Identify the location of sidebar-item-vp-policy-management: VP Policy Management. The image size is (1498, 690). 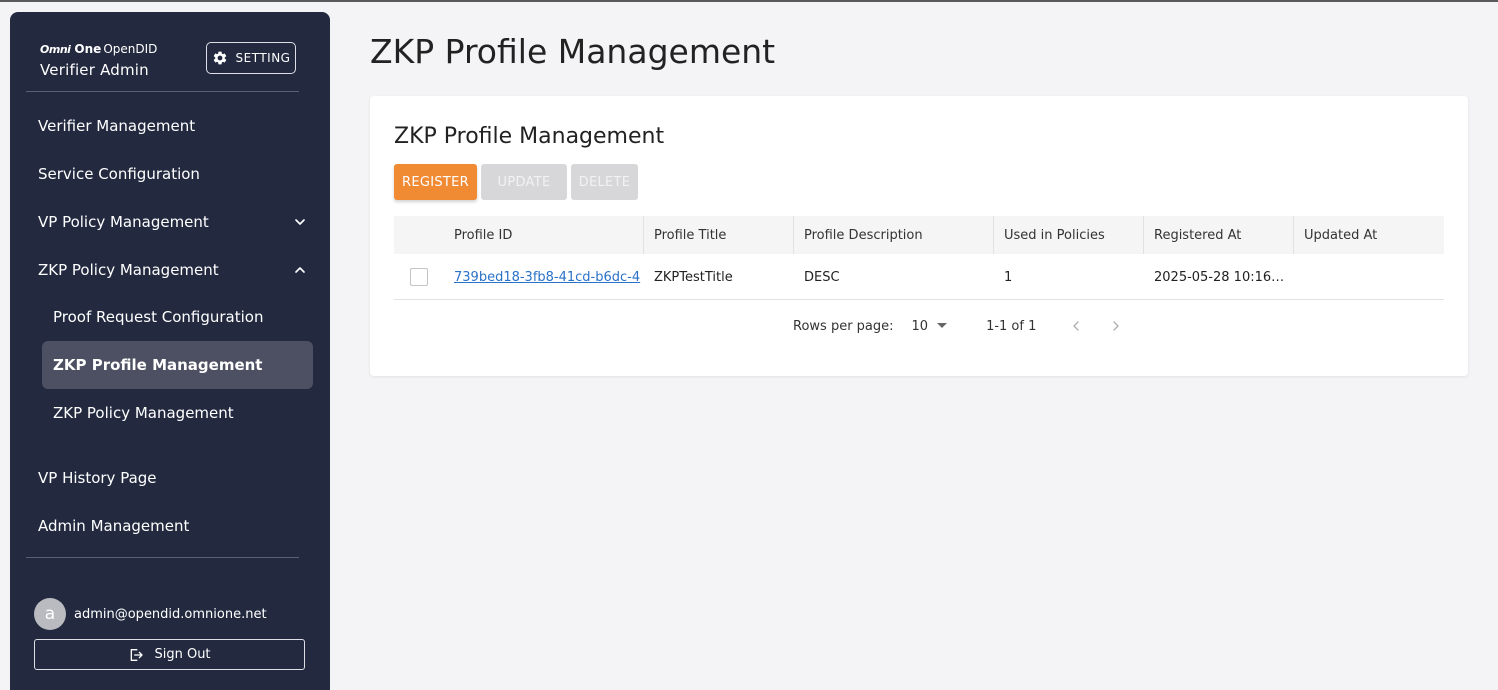
(173, 222).